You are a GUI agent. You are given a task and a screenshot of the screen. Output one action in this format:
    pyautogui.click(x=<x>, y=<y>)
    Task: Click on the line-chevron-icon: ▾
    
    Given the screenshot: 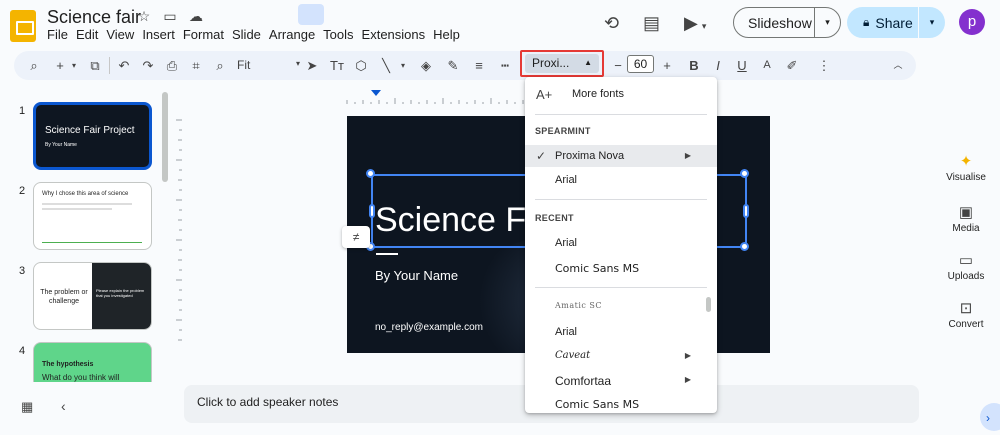 What is the action you would take?
    pyautogui.click(x=403, y=65)
    